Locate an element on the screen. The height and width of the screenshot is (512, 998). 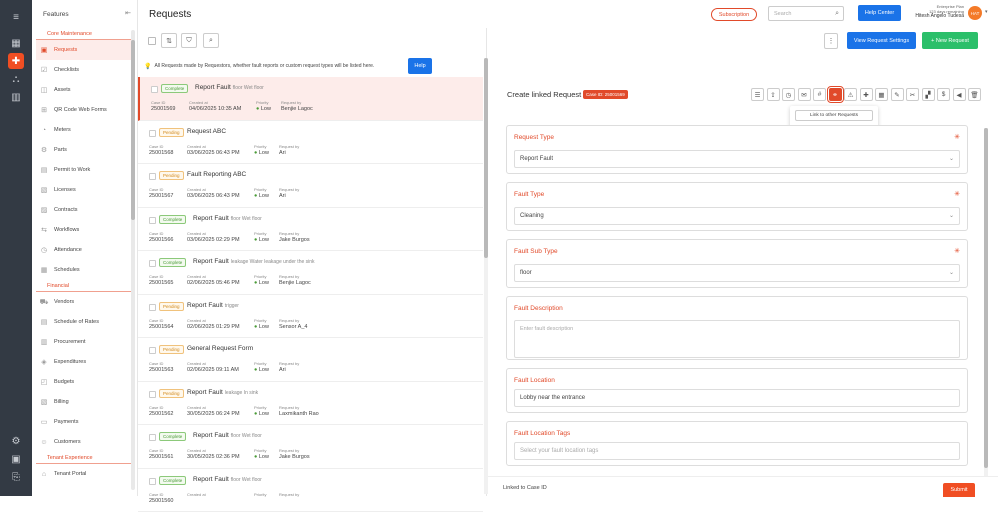
nav-icon: ▨ is located at coordinates (44, 210).